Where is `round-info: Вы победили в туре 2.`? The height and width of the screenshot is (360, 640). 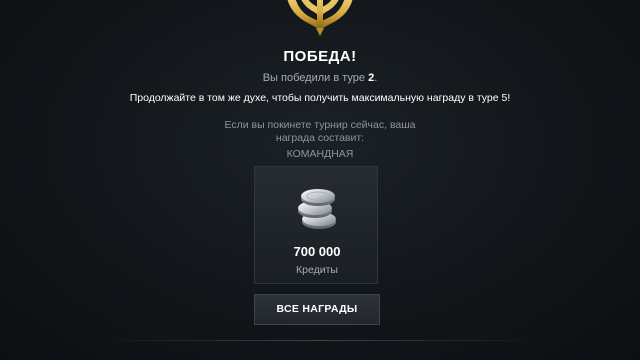 round-info: Вы победили в туре 2. is located at coordinates (320, 78).